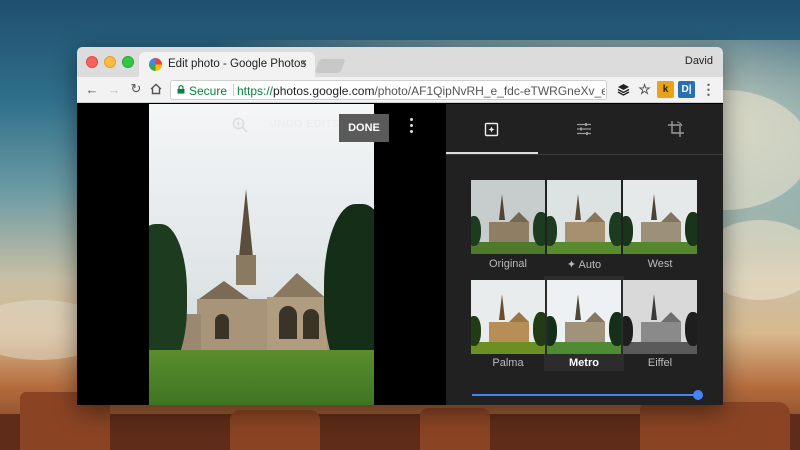 Image resolution: width=800 pixels, height=450 pixels. Describe the element at coordinates (156, 89) in the screenshot. I see `home-icon` at that location.